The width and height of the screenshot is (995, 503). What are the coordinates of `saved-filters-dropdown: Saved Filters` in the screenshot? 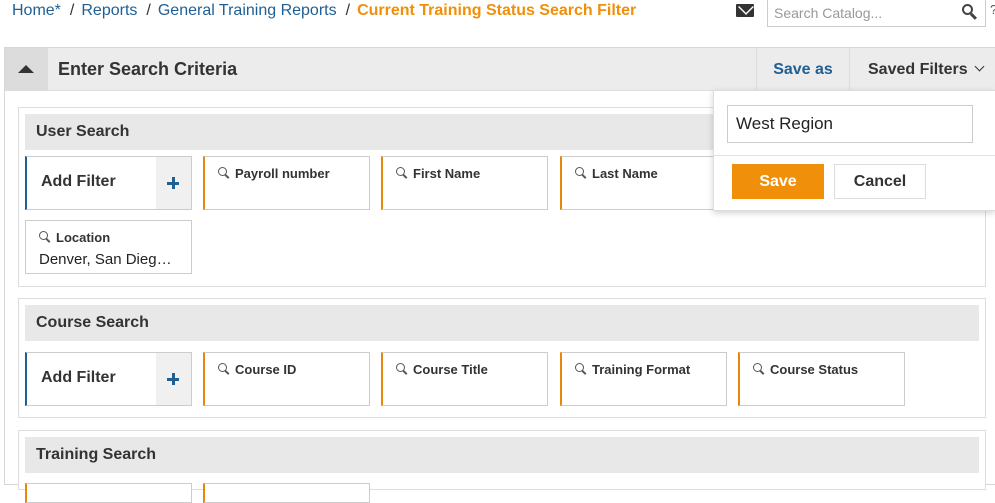 It's located at (922, 69).